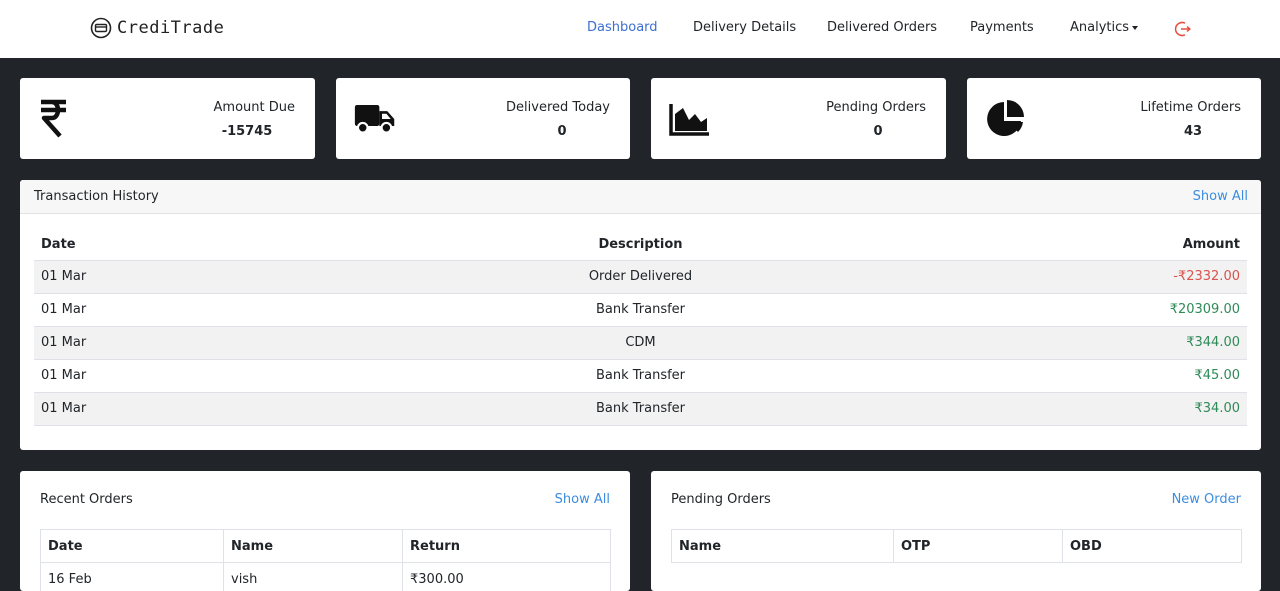 The width and height of the screenshot is (1280, 591). What do you see at coordinates (1047, 342) in the screenshot?
I see `cell-amount: ₹344.00` at bounding box center [1047, 342].